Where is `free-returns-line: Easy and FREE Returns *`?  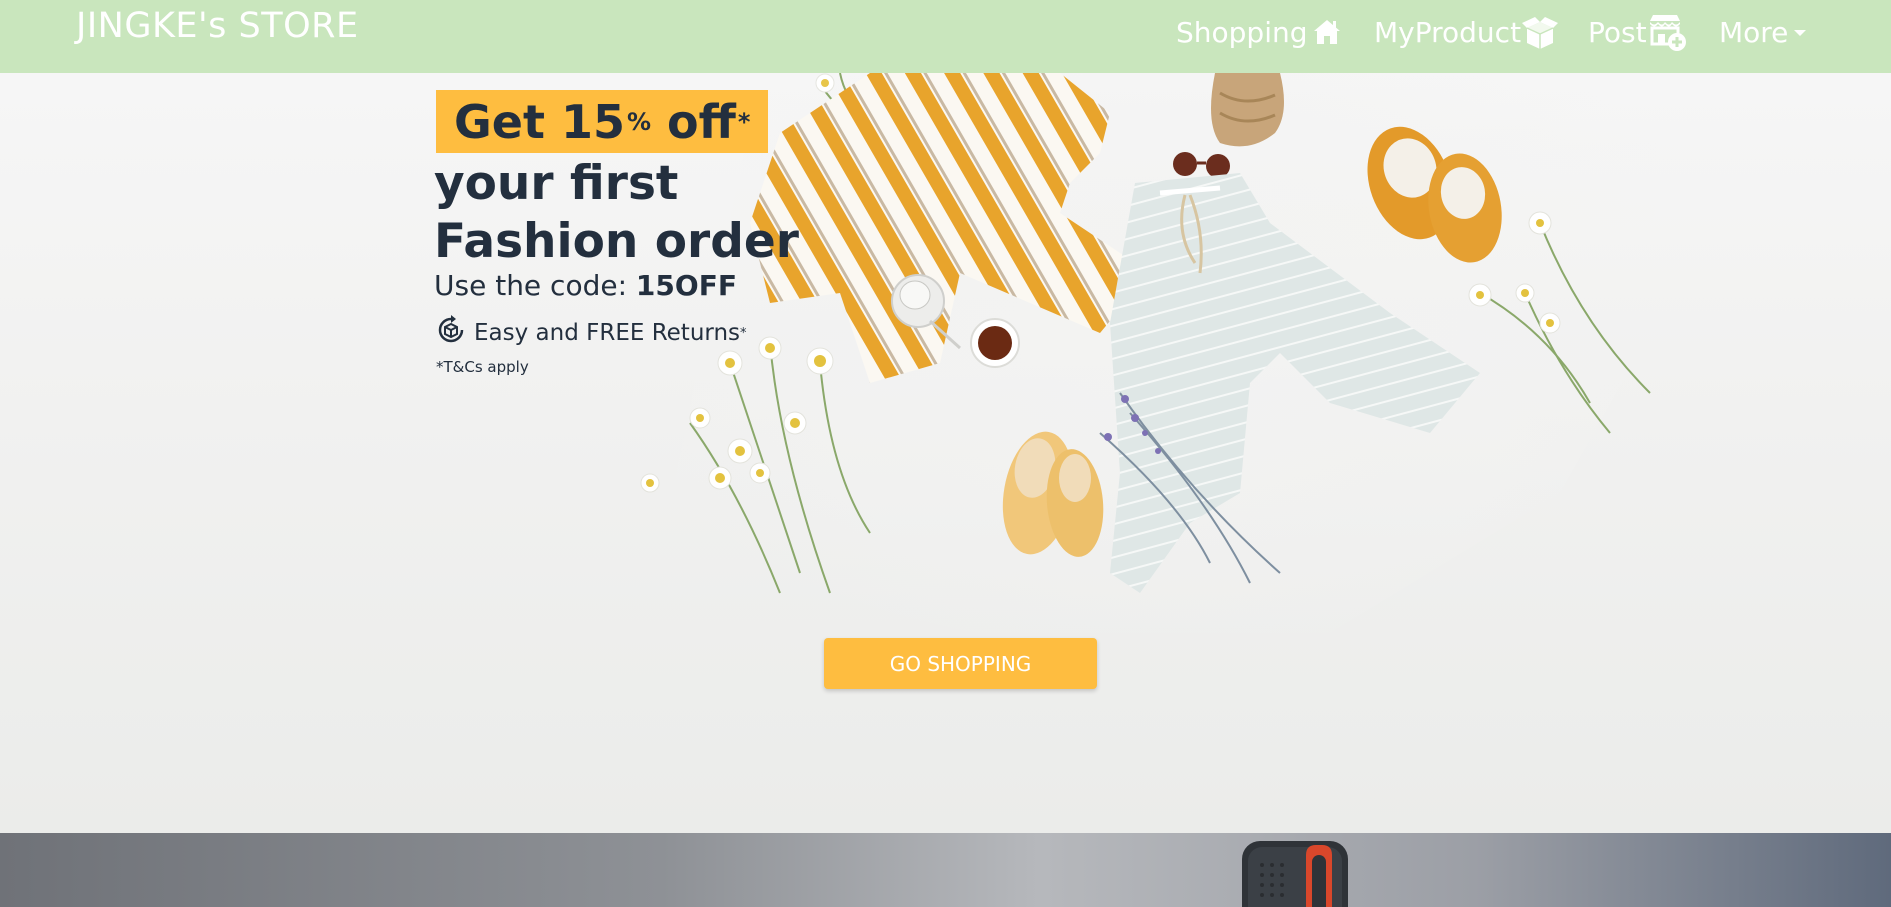 free-returns-line: Easy and FREE Returns * is located at coordinates (591, 333).